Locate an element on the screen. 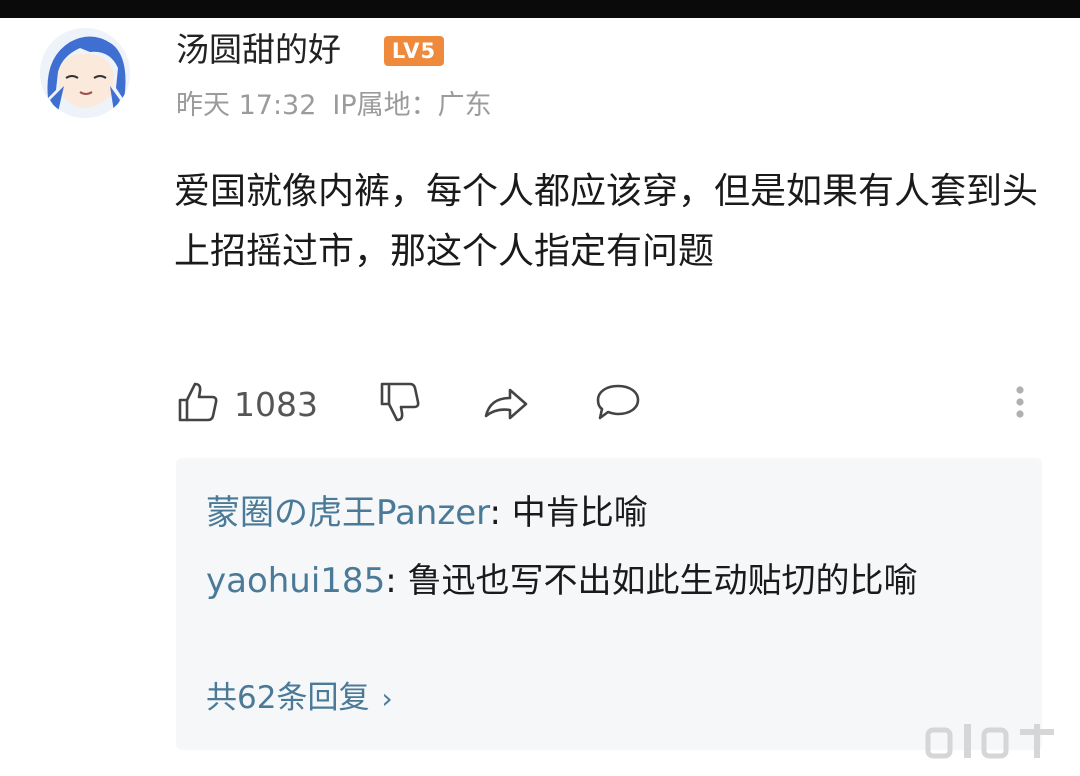  reply-item: 蒙圈の虎王Panzer: 中肯比喻 is located at coordinates (616, 513).